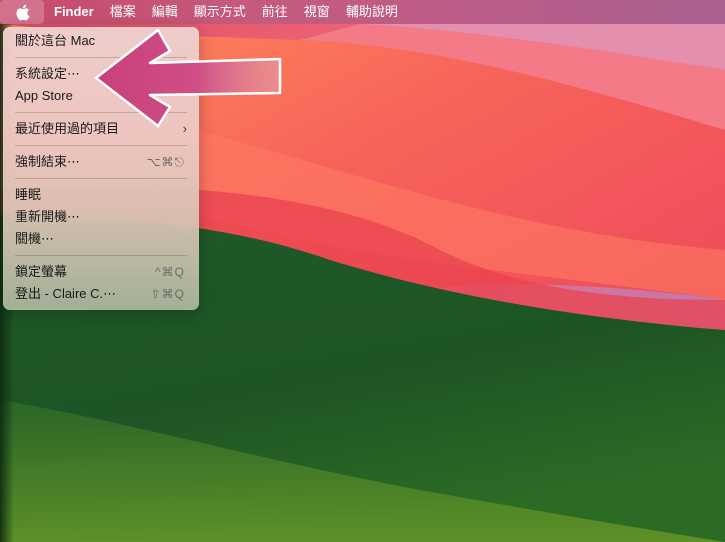  What do you see at coordinates (167, 294) in the screenshot?
I see `keyboard-shortcut: ⇧⌘Q` at bounding box center [167, 294].